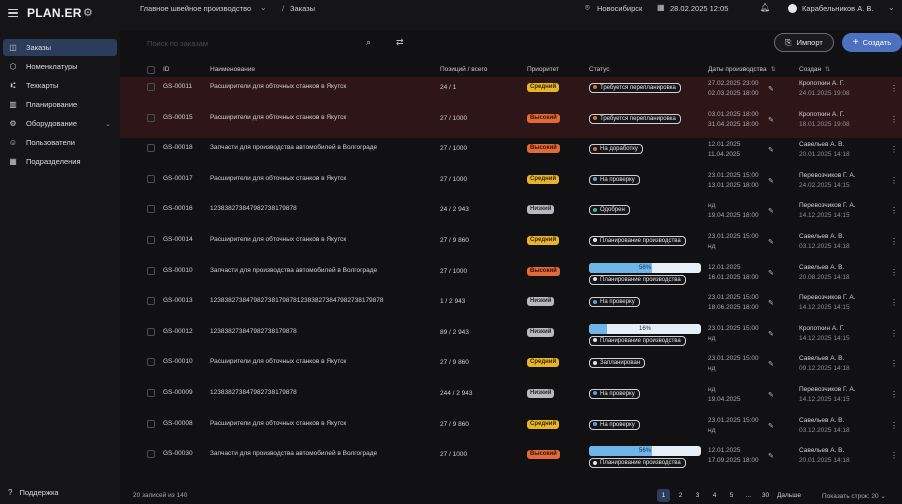 The width and height of the screenshot is (902, 504). What do you see at coordinates (854, 496) in the screenshot?
I see `rows-per-page-select: Показать строк: 20 ⌄` at bounding box center [854, 496].